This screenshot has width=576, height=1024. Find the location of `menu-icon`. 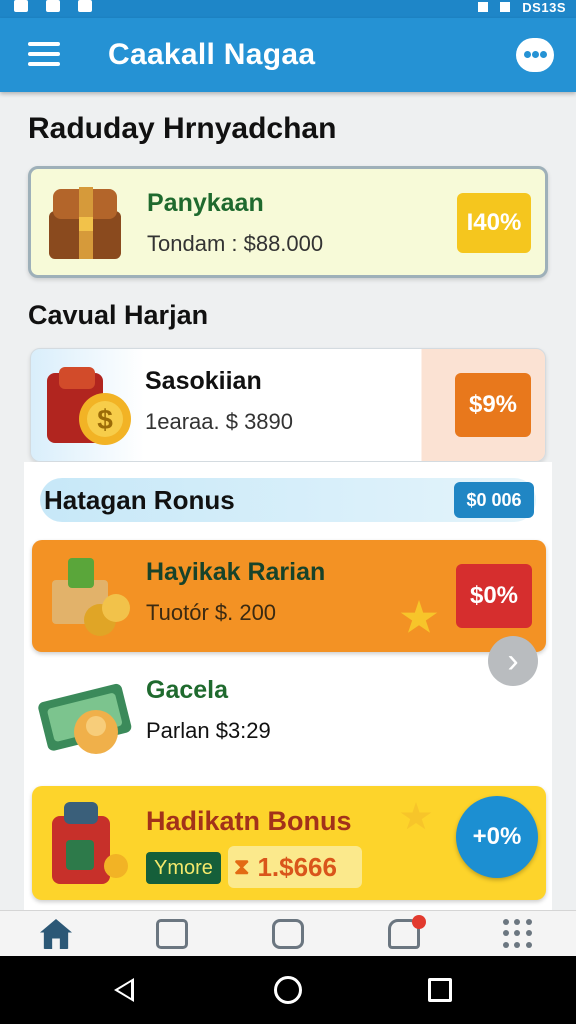

menu-icon is located at coordinates (45, 56).